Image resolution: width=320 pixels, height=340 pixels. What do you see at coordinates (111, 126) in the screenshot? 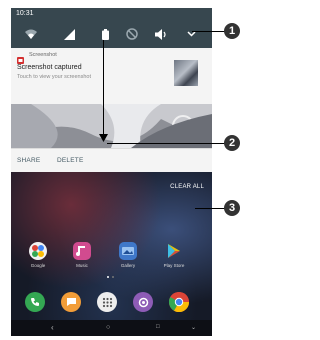
I see `screenshot-preview-image` at bounding box center [111, 126].